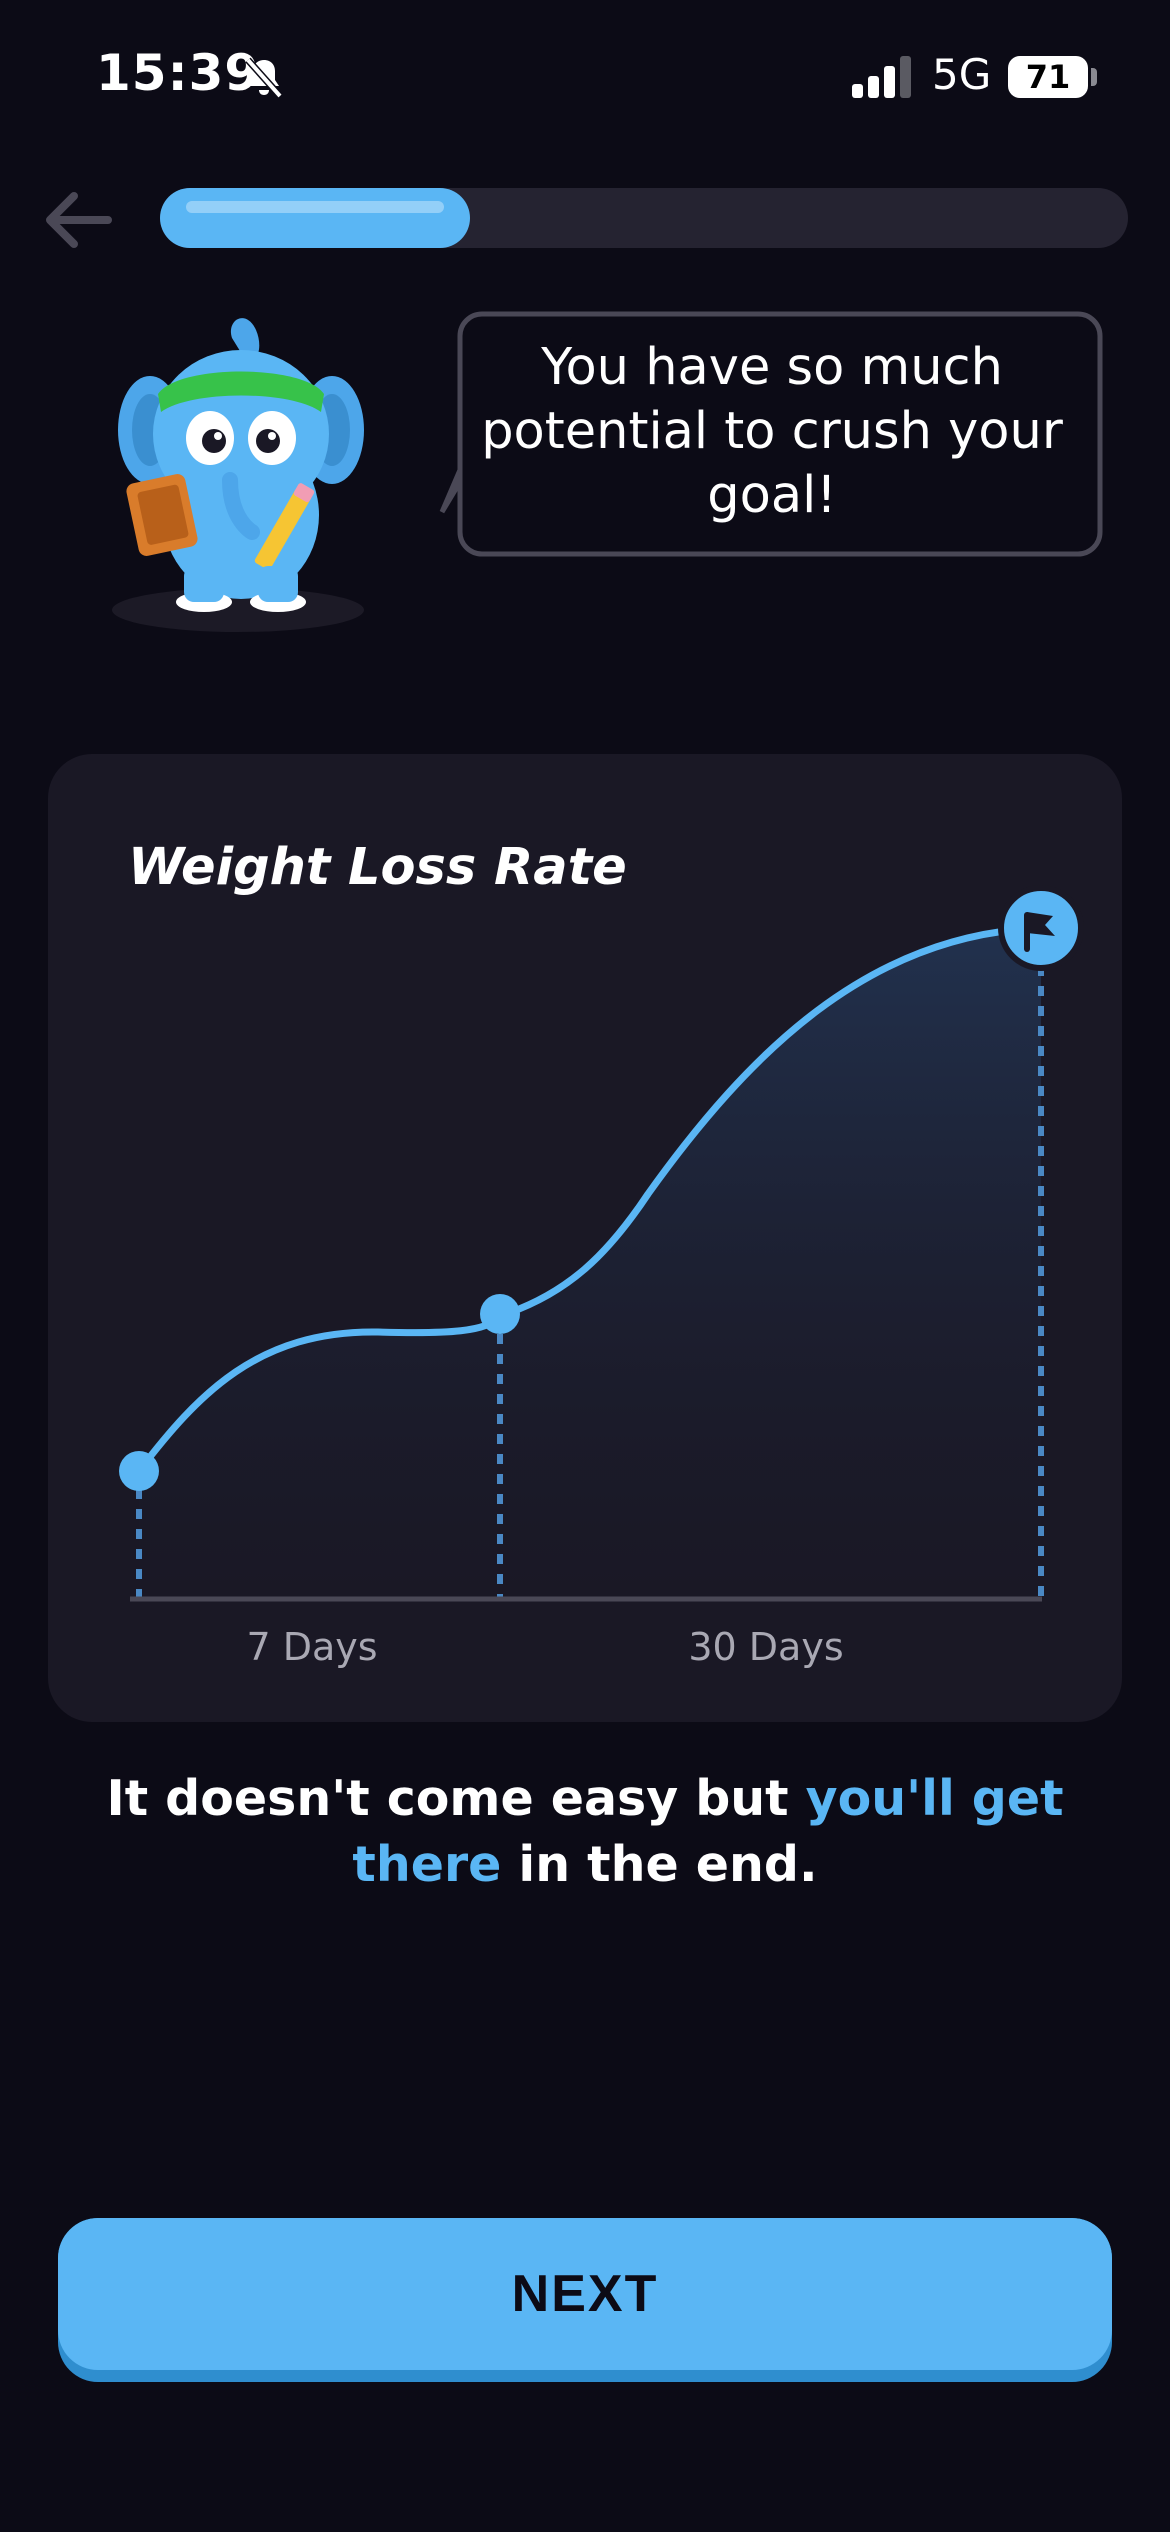  I want to click on bell-slash-icon, so click(264, 78).